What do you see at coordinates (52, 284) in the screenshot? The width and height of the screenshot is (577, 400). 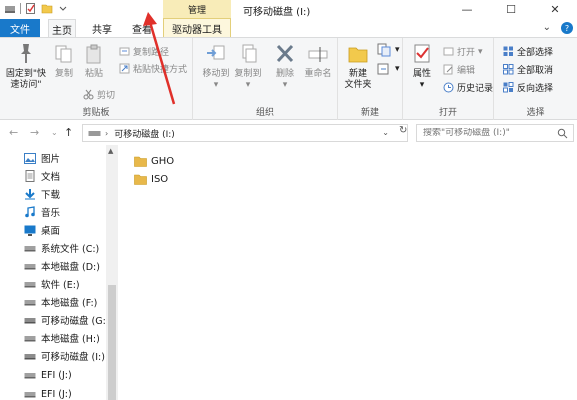 I see `nav-item: 软件 (E:)` at bounding box center [52, 284].